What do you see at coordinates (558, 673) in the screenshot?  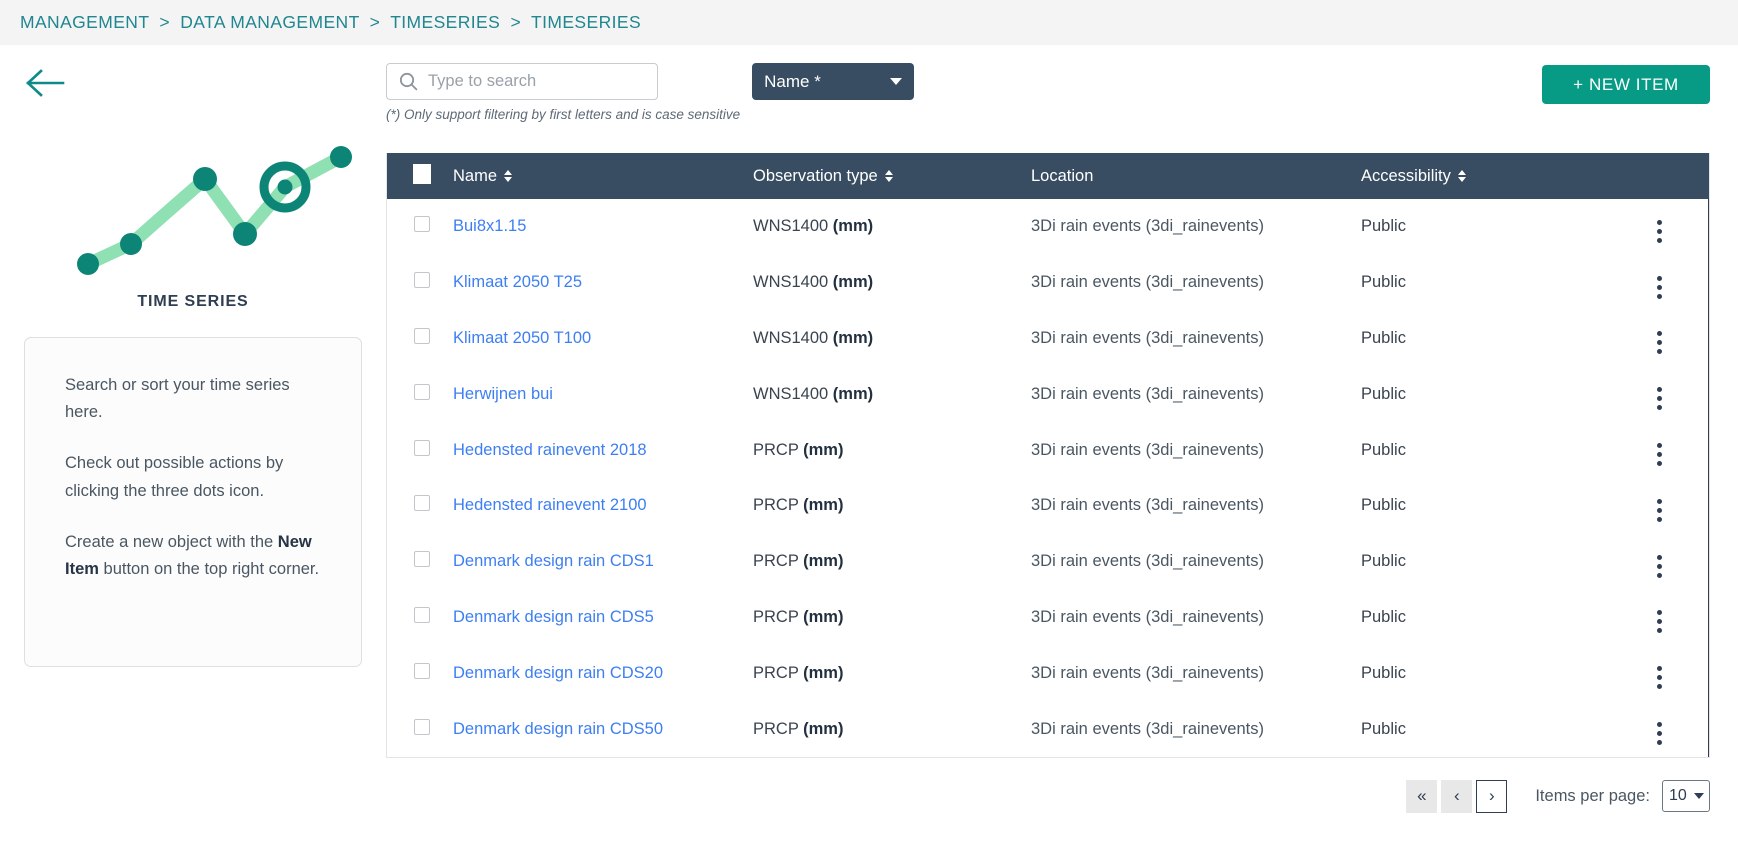 I see `row-name-link: Denmark design rain CDS20` at bounding box center [558, 673].